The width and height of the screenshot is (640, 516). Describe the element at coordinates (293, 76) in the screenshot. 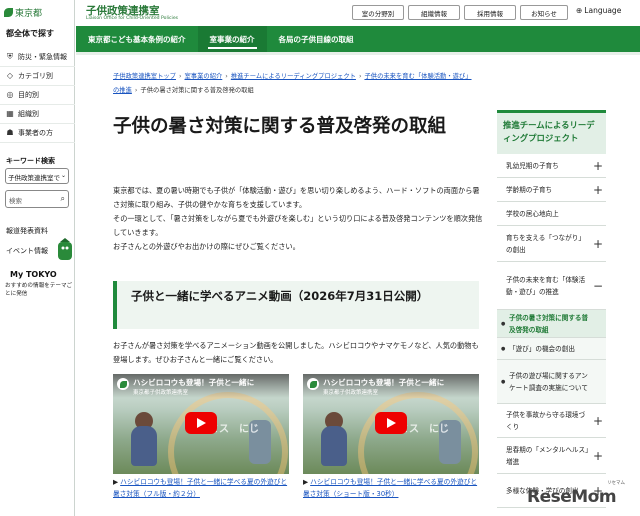

I see `breadcrumb-team: 推進チームによるリーディングプロジェクト` at that location.